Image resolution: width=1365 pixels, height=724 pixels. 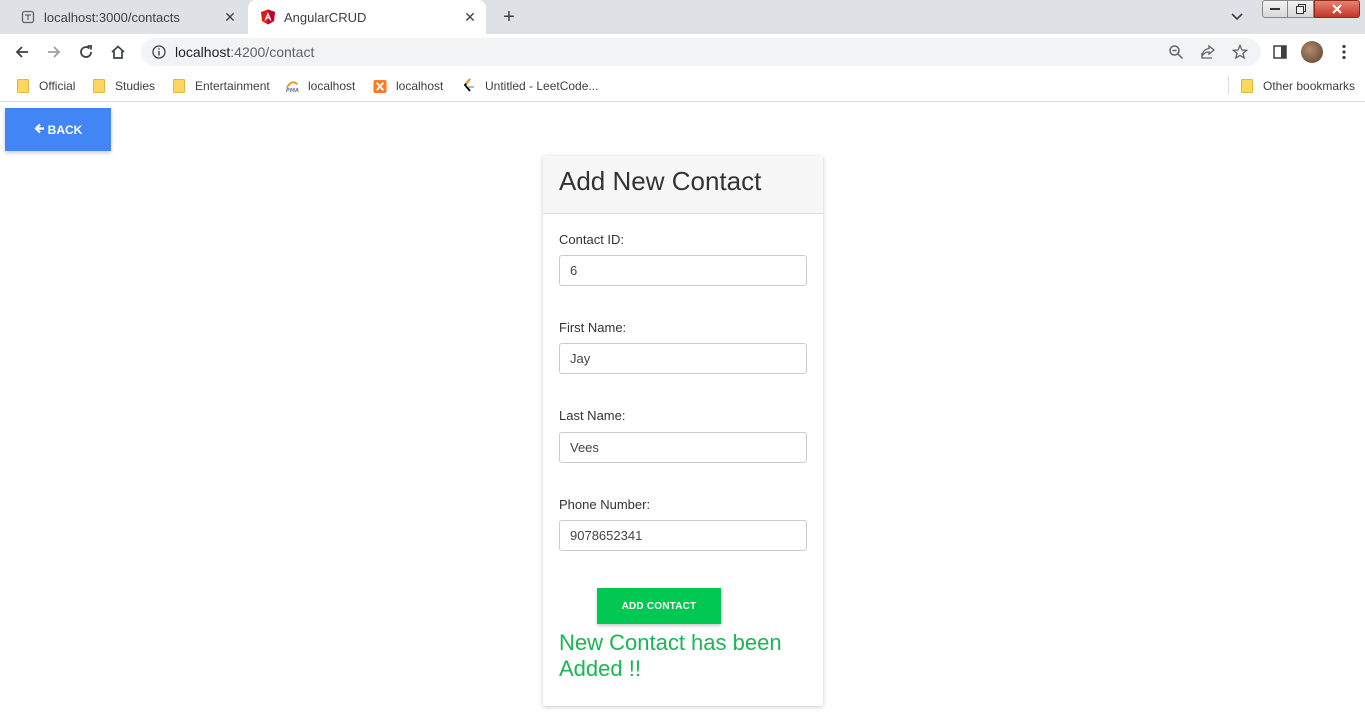 I want to click on bookmark-label: Official, so click(x=57, y=86).